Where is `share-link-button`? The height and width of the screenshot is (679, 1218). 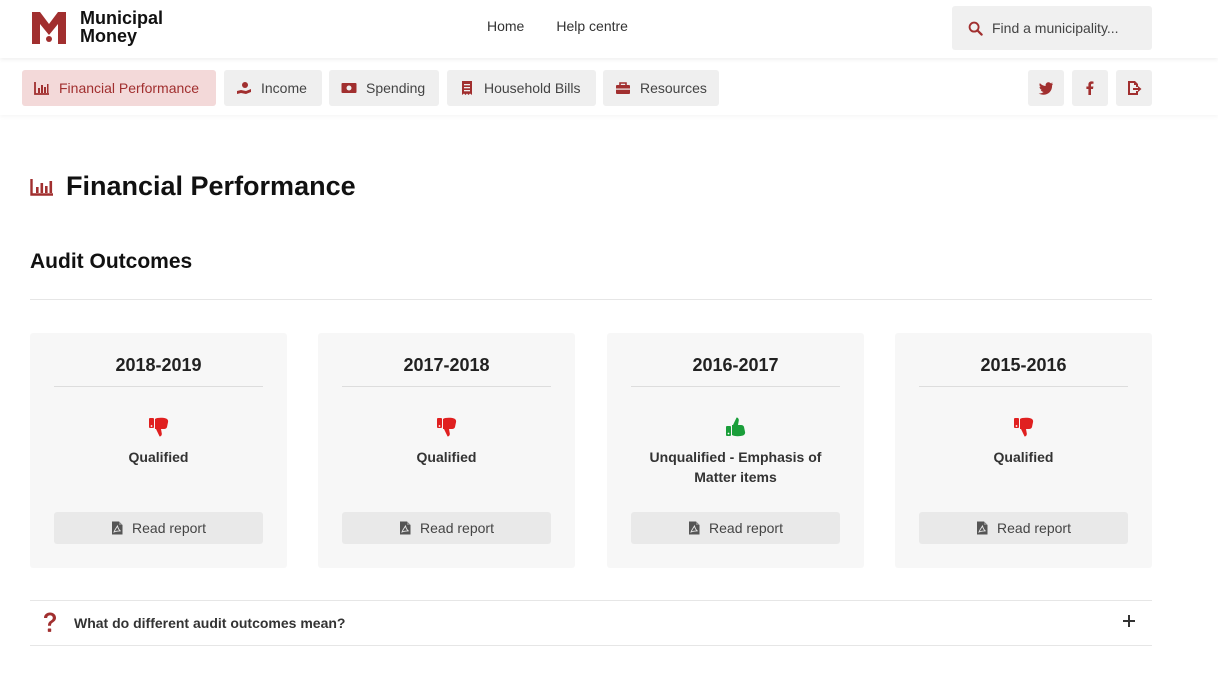
share-link-button is located at coordinates (1134, 88).